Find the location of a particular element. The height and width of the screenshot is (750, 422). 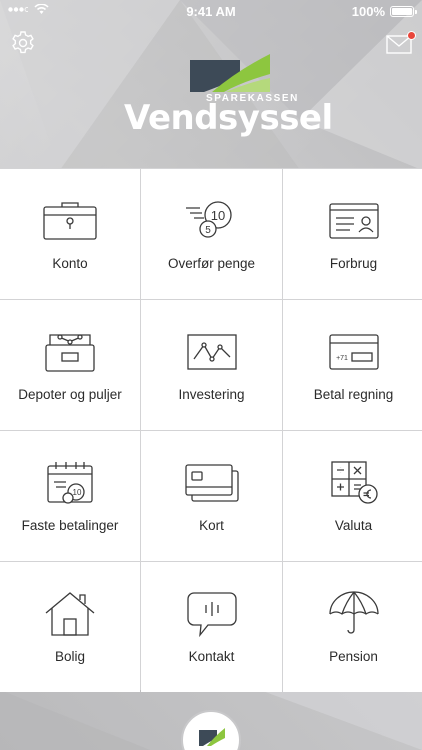

tile-label: Faste betalinger is located at coordinates (70, 525).